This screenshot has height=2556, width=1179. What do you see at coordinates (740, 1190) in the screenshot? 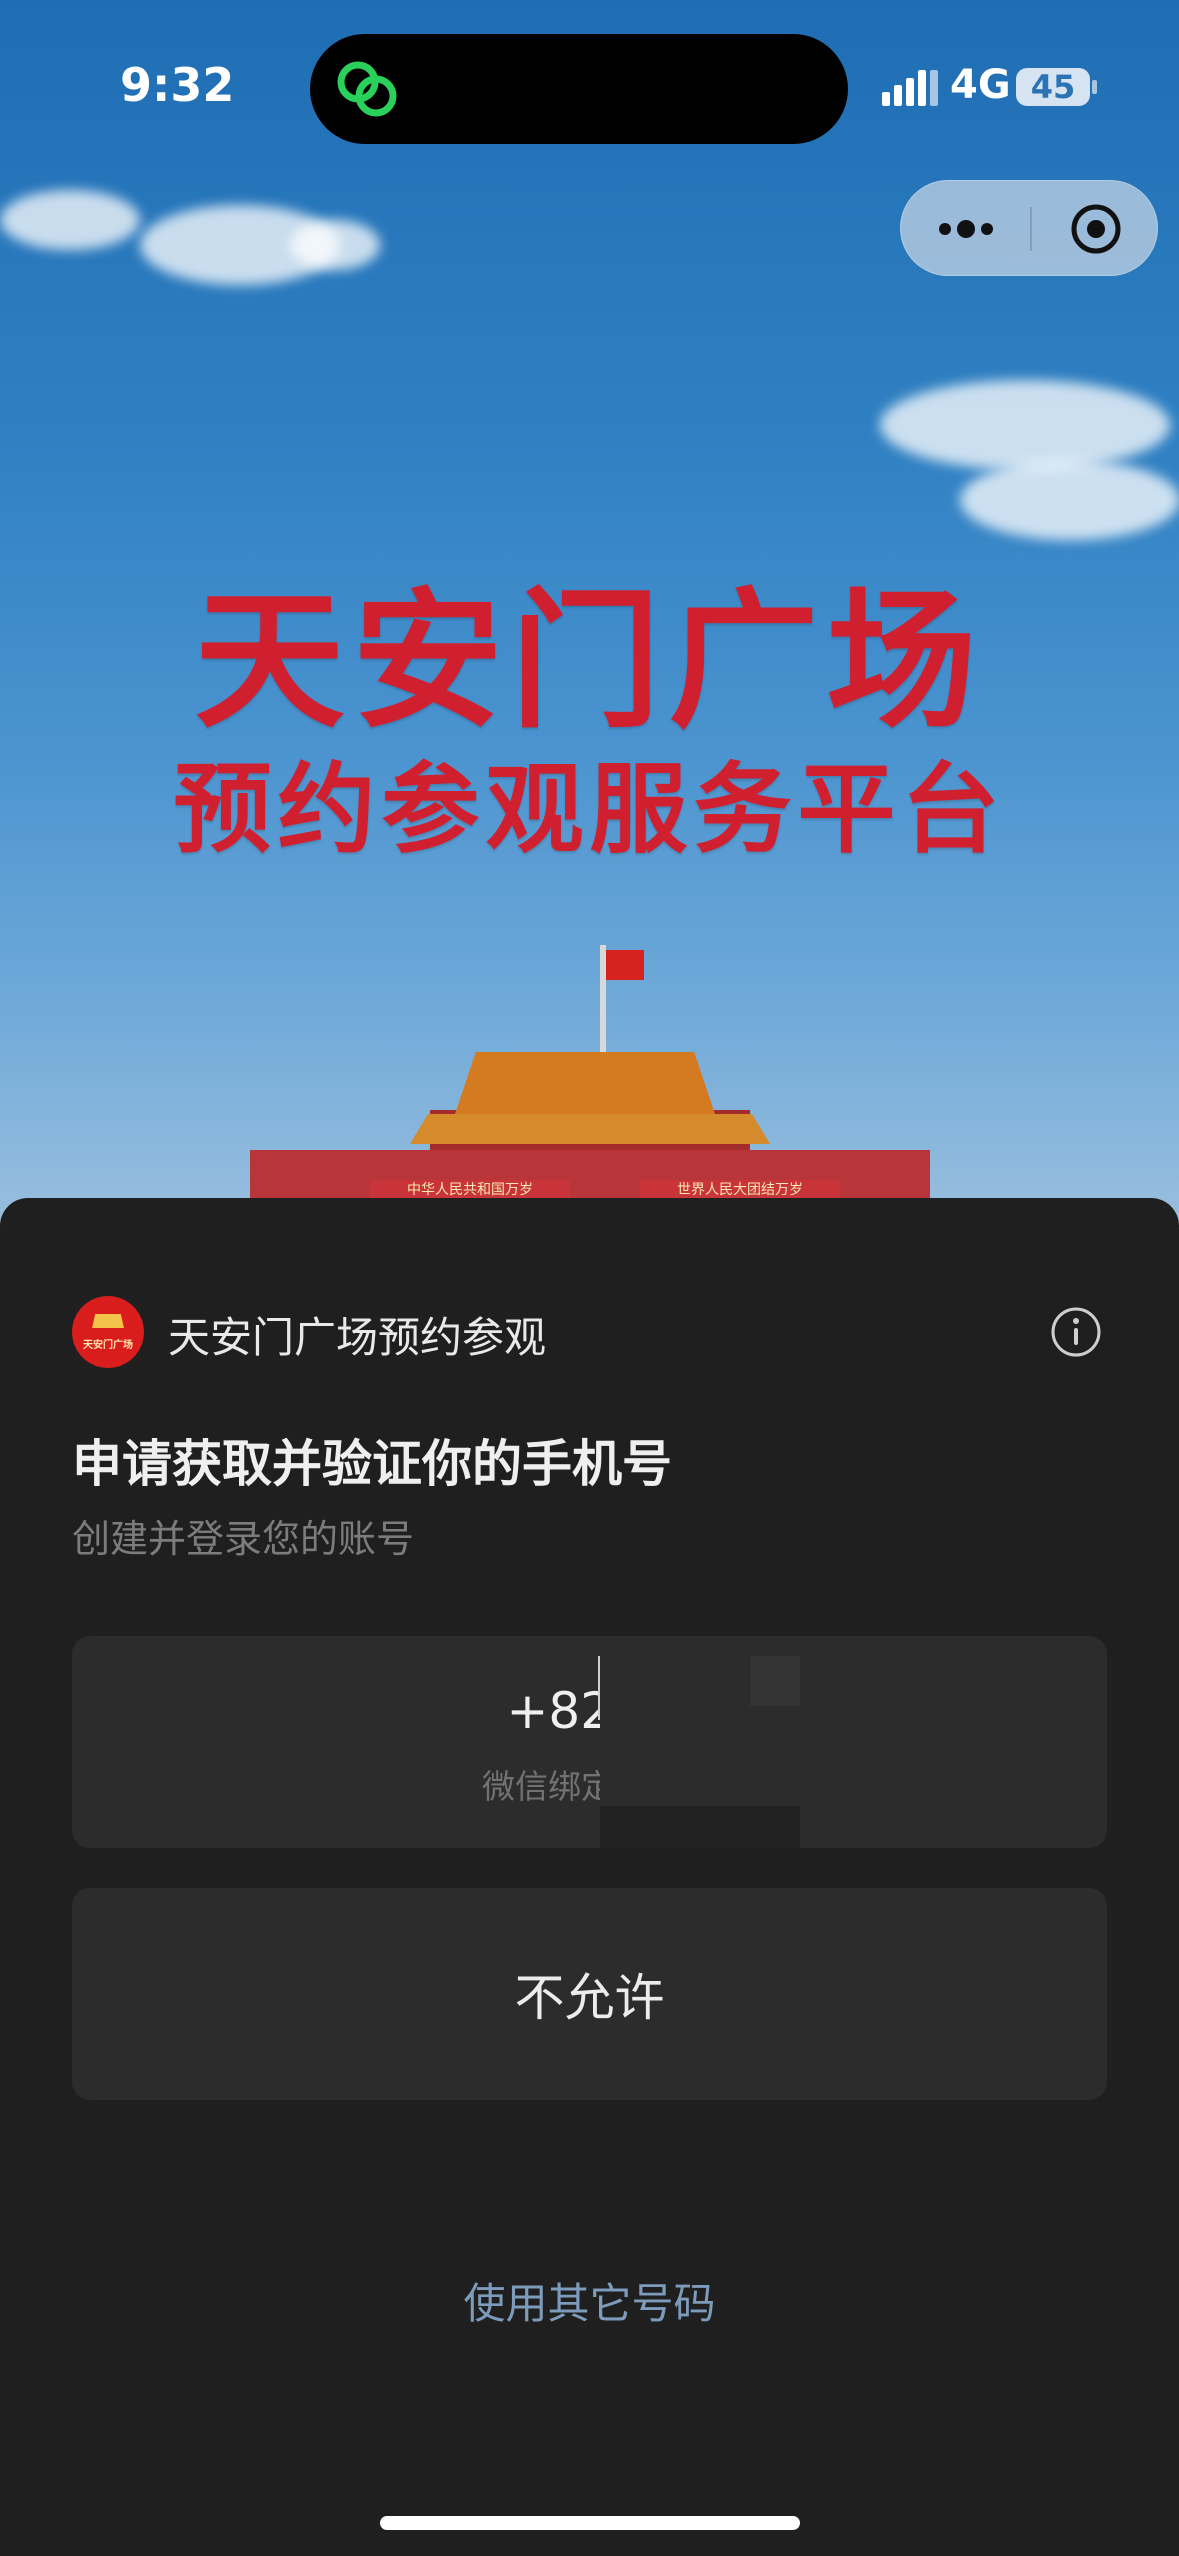
I see `gate-banner-right: 世界人民大团结万岁` at bounding box center [740, 1190].